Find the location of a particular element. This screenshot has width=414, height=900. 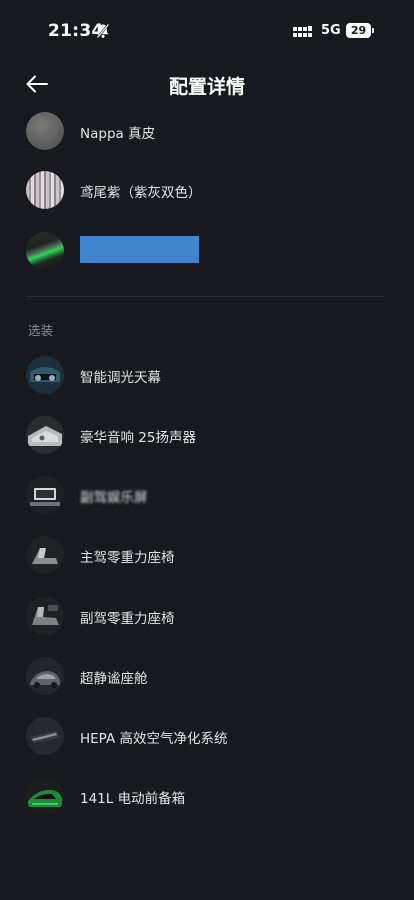

mute-bell-icon is located at coordinates (103, 31).